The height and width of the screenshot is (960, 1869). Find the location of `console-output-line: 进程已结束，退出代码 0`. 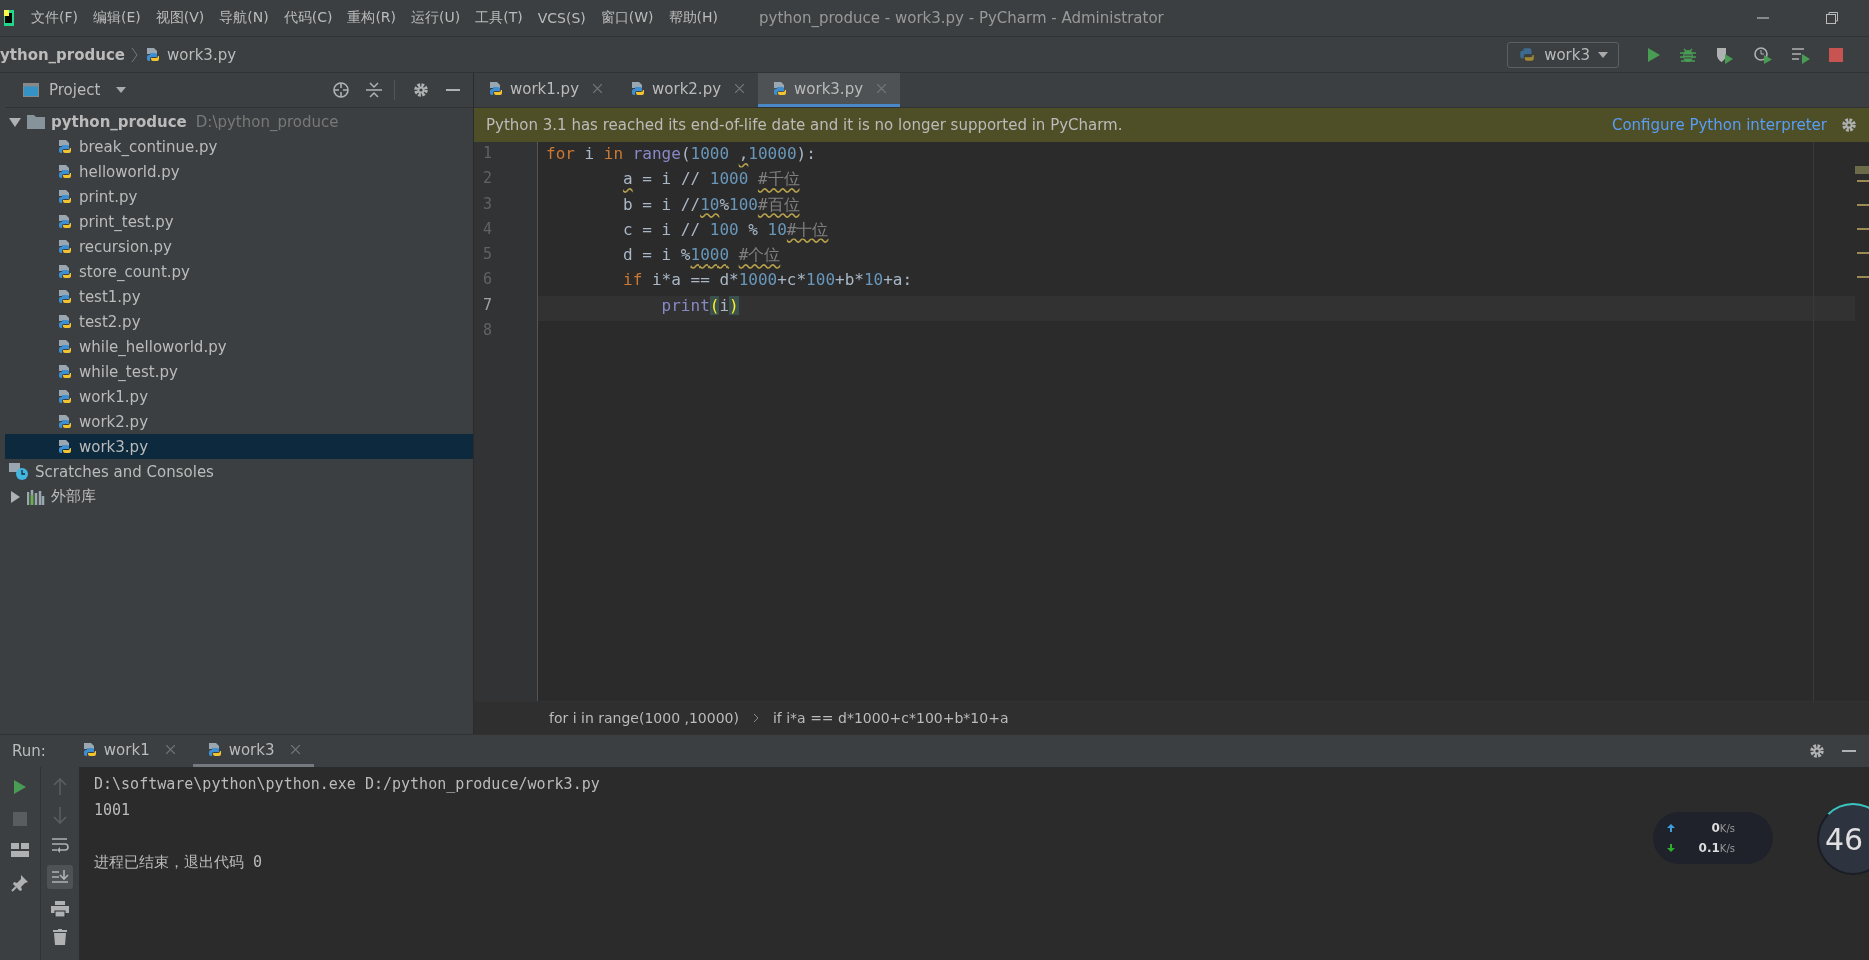

console-output-line: 进程已结束，退出代码 0 is located at coordinates (179, 862).